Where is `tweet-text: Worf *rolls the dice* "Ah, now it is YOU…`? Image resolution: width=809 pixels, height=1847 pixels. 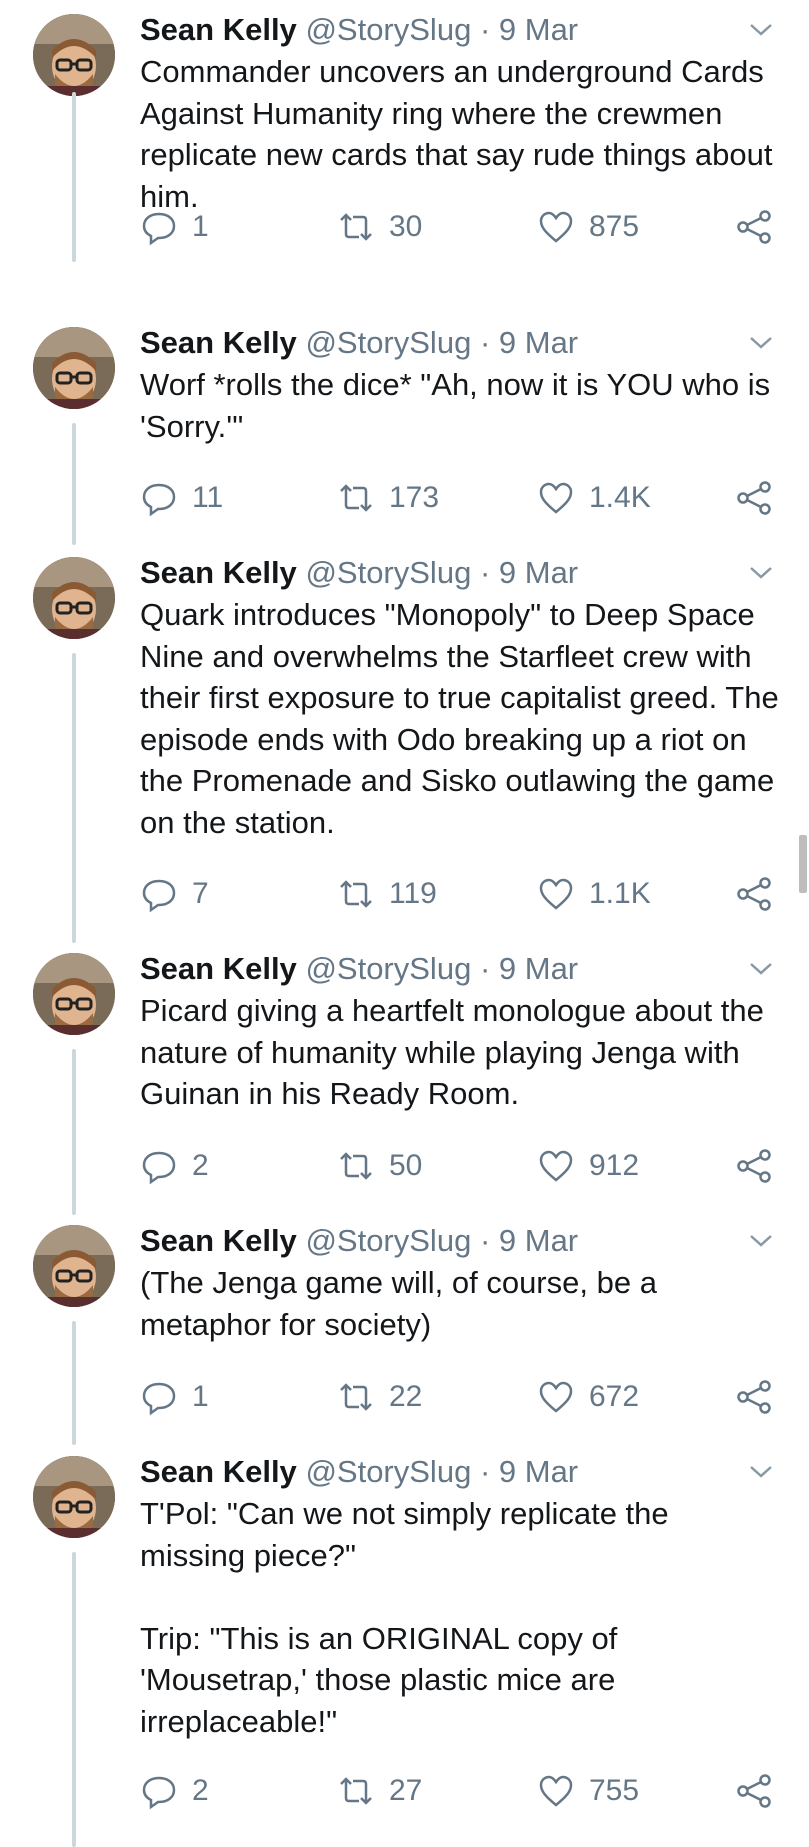
tweet-text: Worf *rolls the dice* "Ah, now it is YOU… is located at coordinates (459, 405).